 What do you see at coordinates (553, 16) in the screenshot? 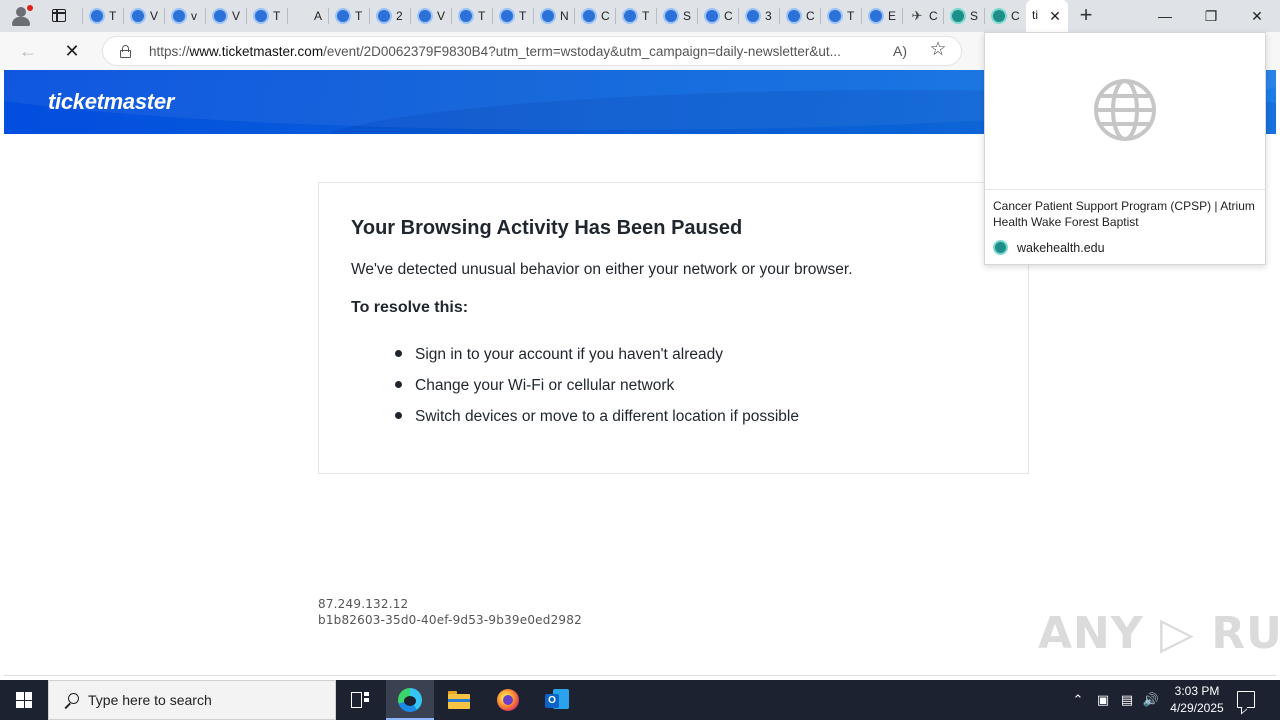
I see `tab-item: N` at bounding box center [553, 16].